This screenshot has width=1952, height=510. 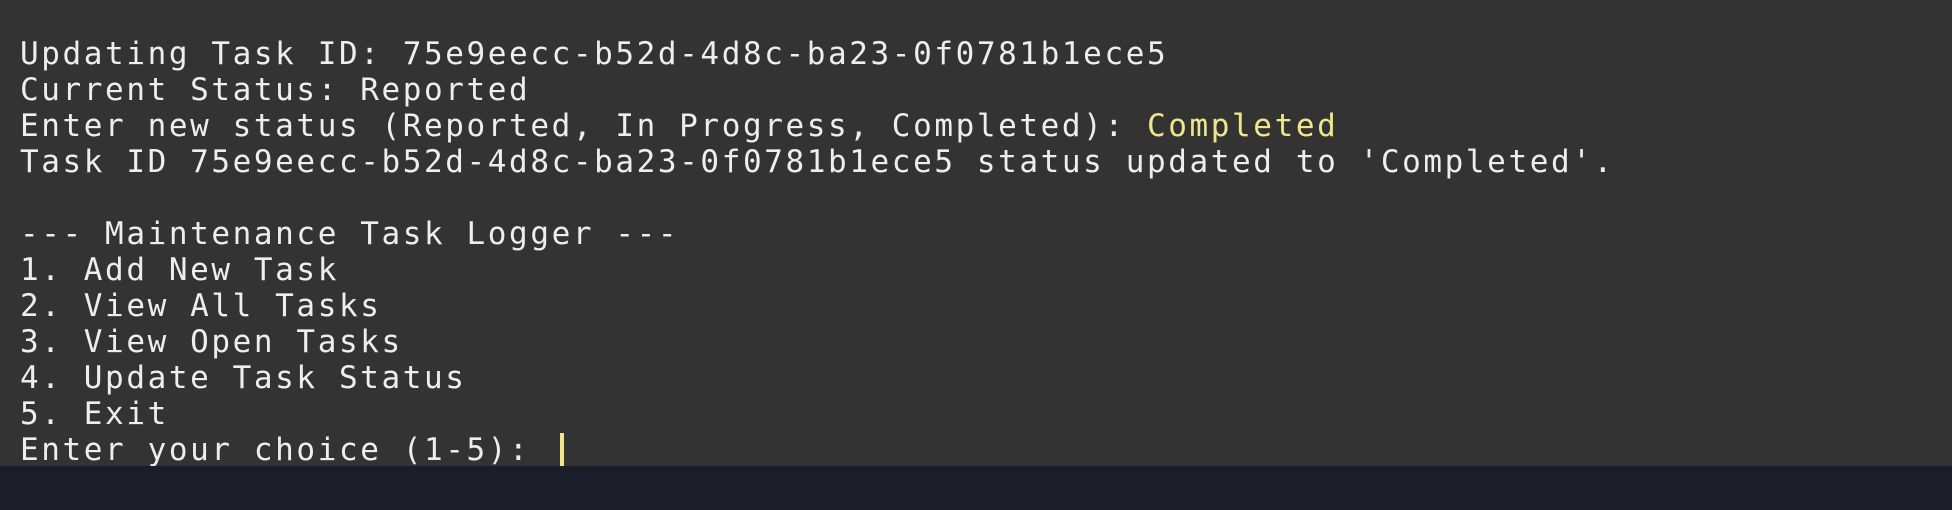 What do you see at coordinates (179, 270) in the screenshot?
I see `menu-item-add-task: 1. Add New Task` at bounding box center [179, 270].